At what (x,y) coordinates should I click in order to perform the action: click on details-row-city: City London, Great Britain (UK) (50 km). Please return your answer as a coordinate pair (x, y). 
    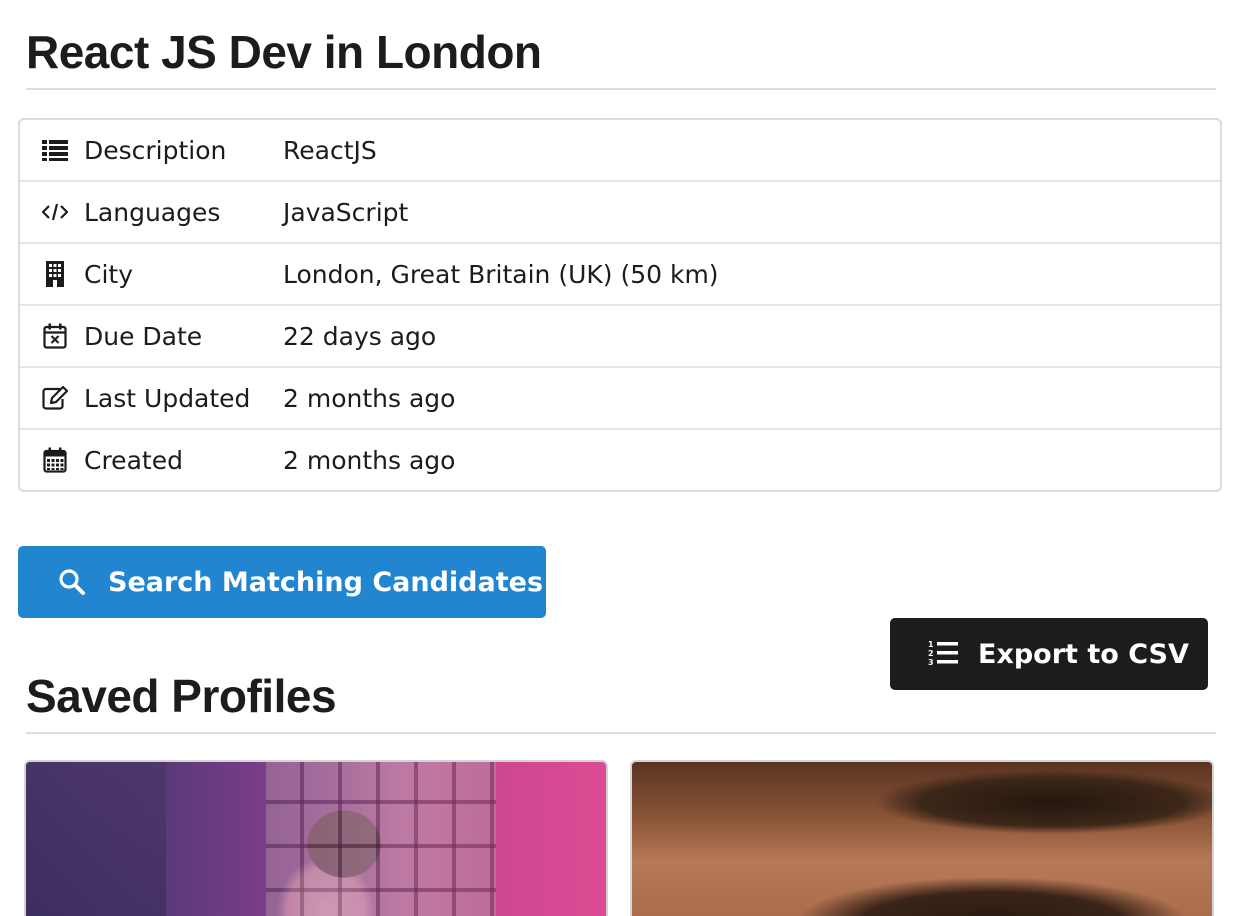
    Looking at the image, I should click on (620, 275).